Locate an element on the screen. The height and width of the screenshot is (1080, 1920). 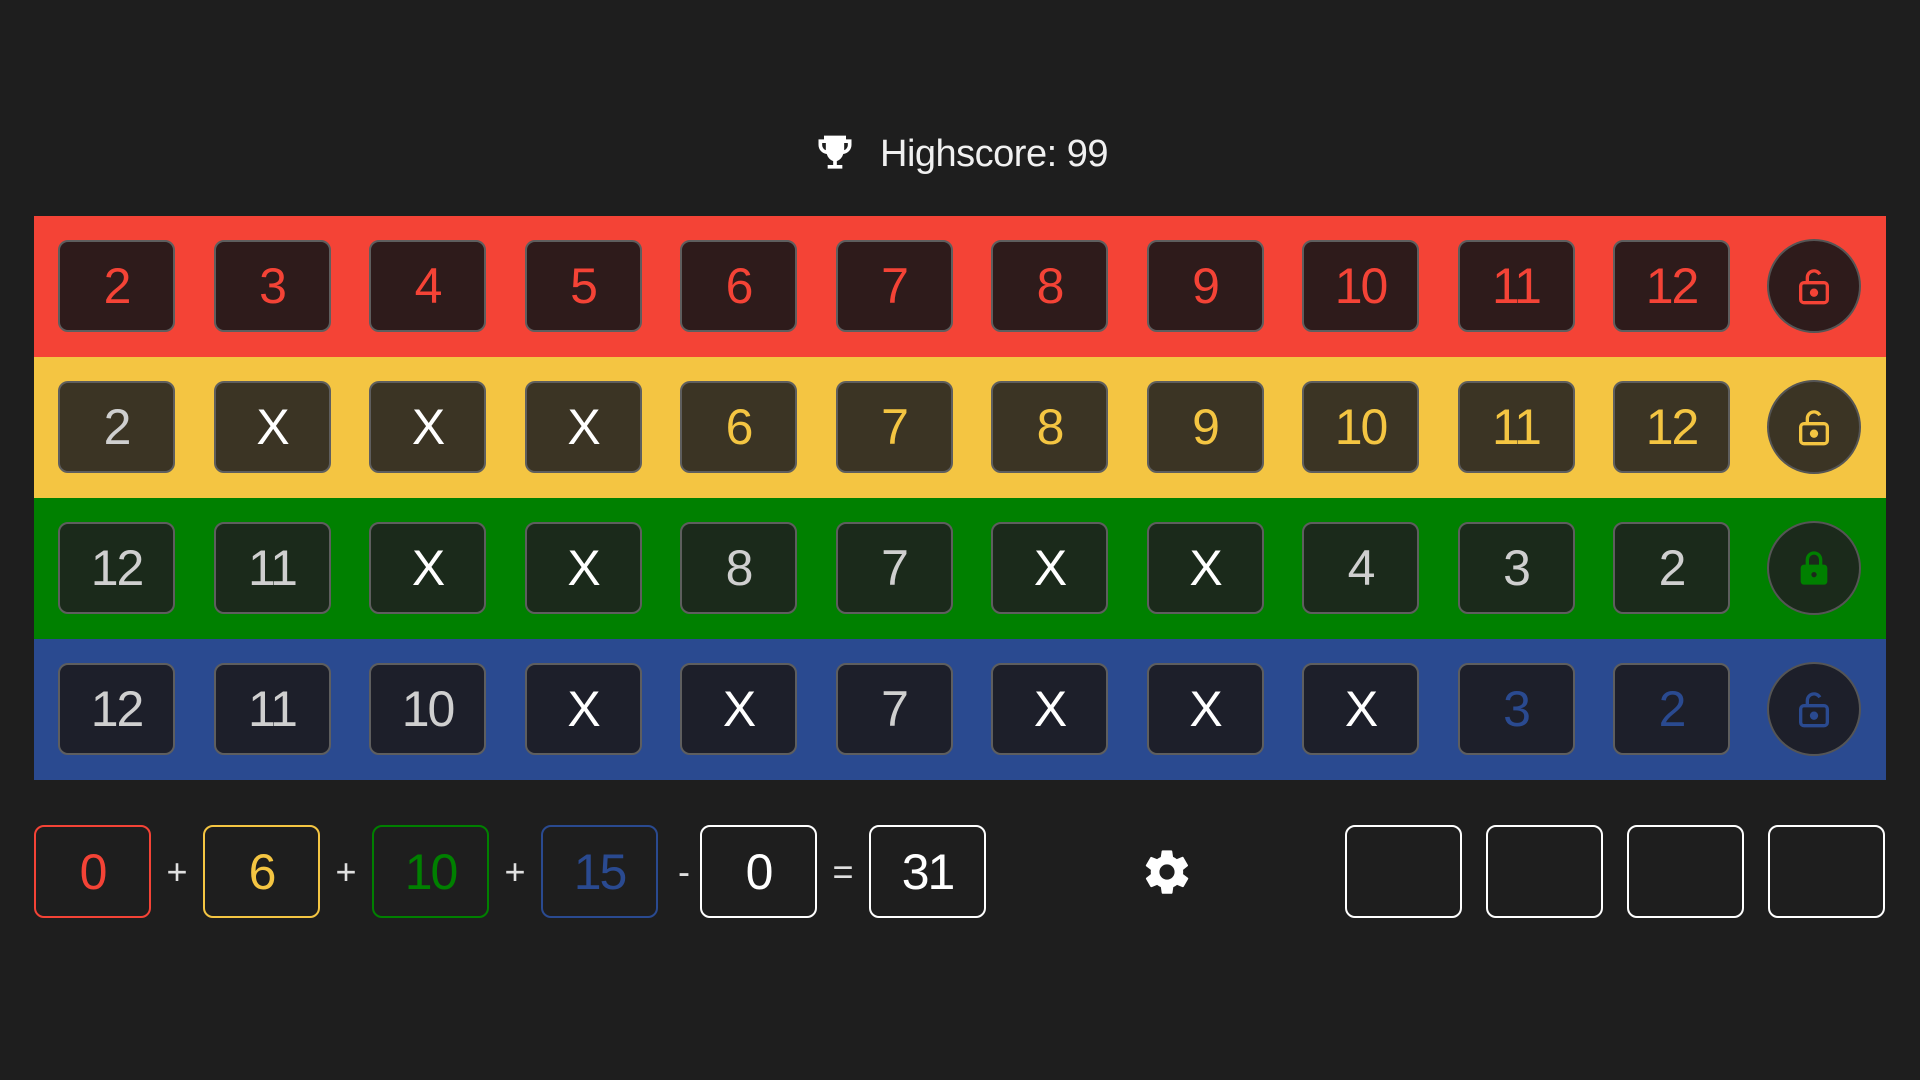
row-yellow: 2 X X X 6 7 8 9 10 11 12 is located at coordinates (960, 427).